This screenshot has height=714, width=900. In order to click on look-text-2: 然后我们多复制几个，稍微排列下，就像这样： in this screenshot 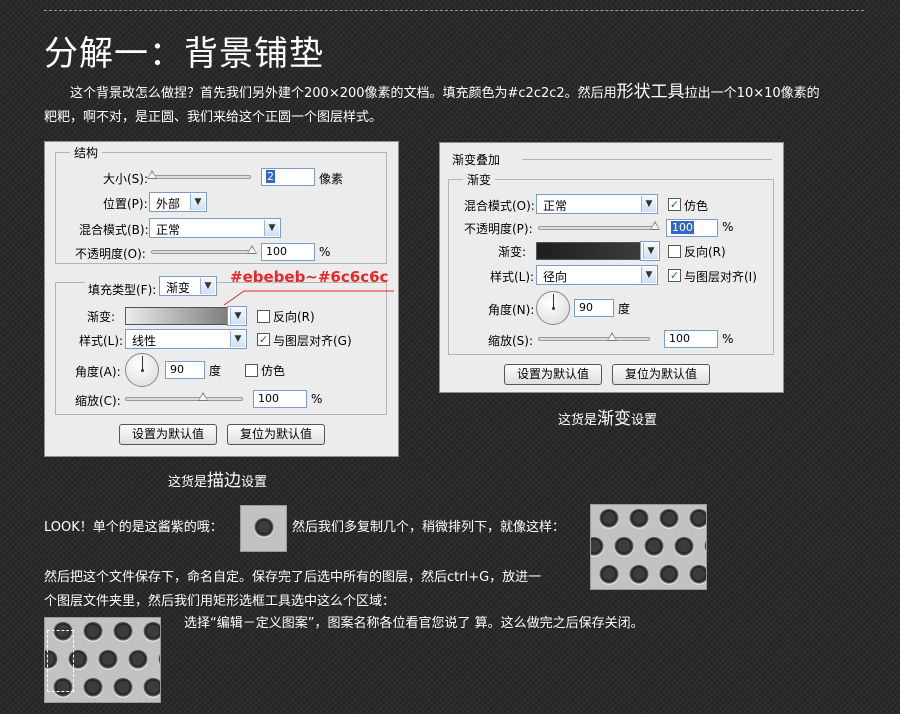, I will do `click(429, 527)`.